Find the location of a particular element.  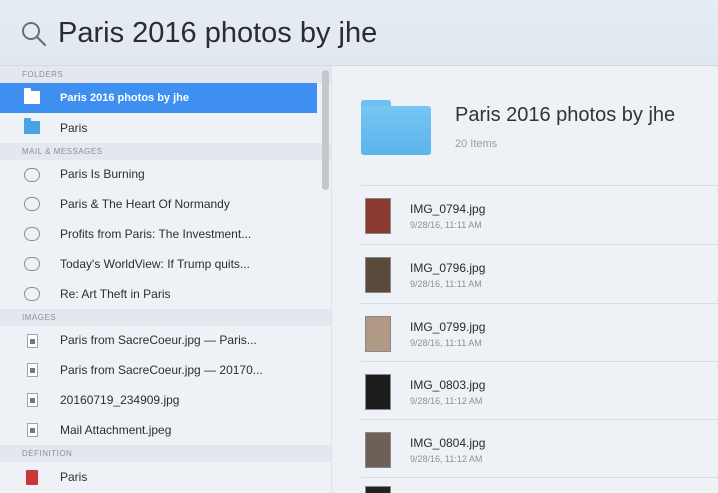

result-item-mail: Paris & The Heart Of Normandy is located at coordinates (165, 204).